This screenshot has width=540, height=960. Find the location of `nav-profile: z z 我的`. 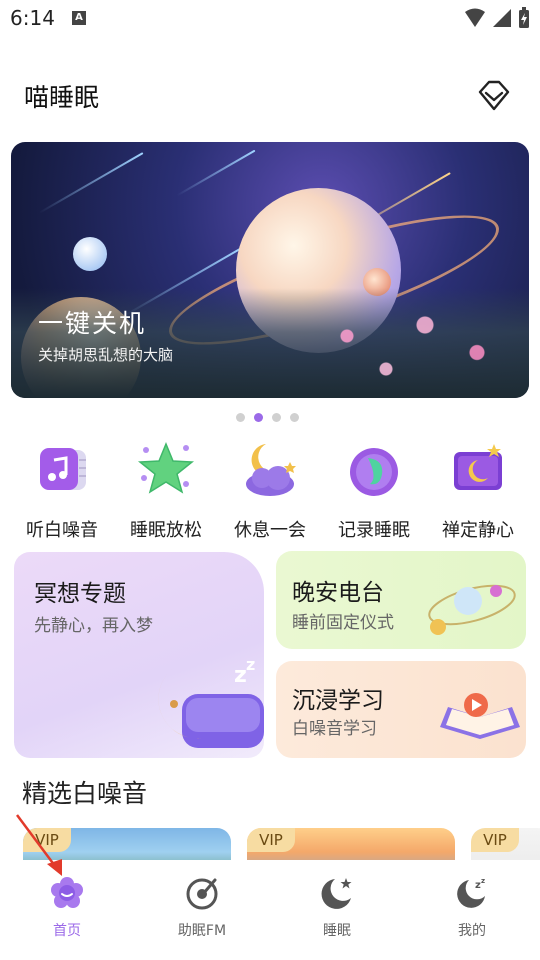

nav-profile: z z 我的 is located at coordinates (472, 908).